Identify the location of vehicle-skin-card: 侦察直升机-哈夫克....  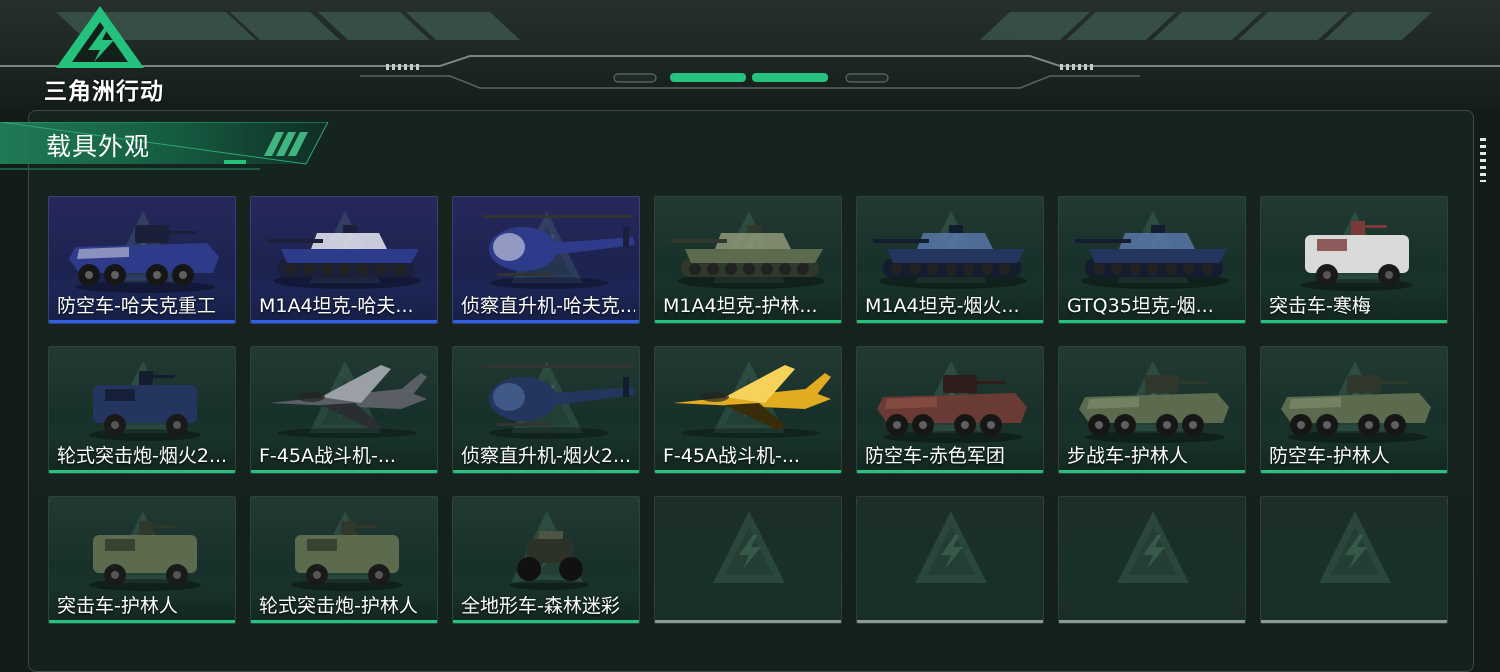
(546, 260).